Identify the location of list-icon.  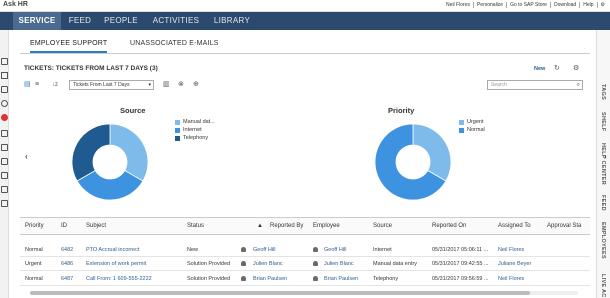
(4, 133).